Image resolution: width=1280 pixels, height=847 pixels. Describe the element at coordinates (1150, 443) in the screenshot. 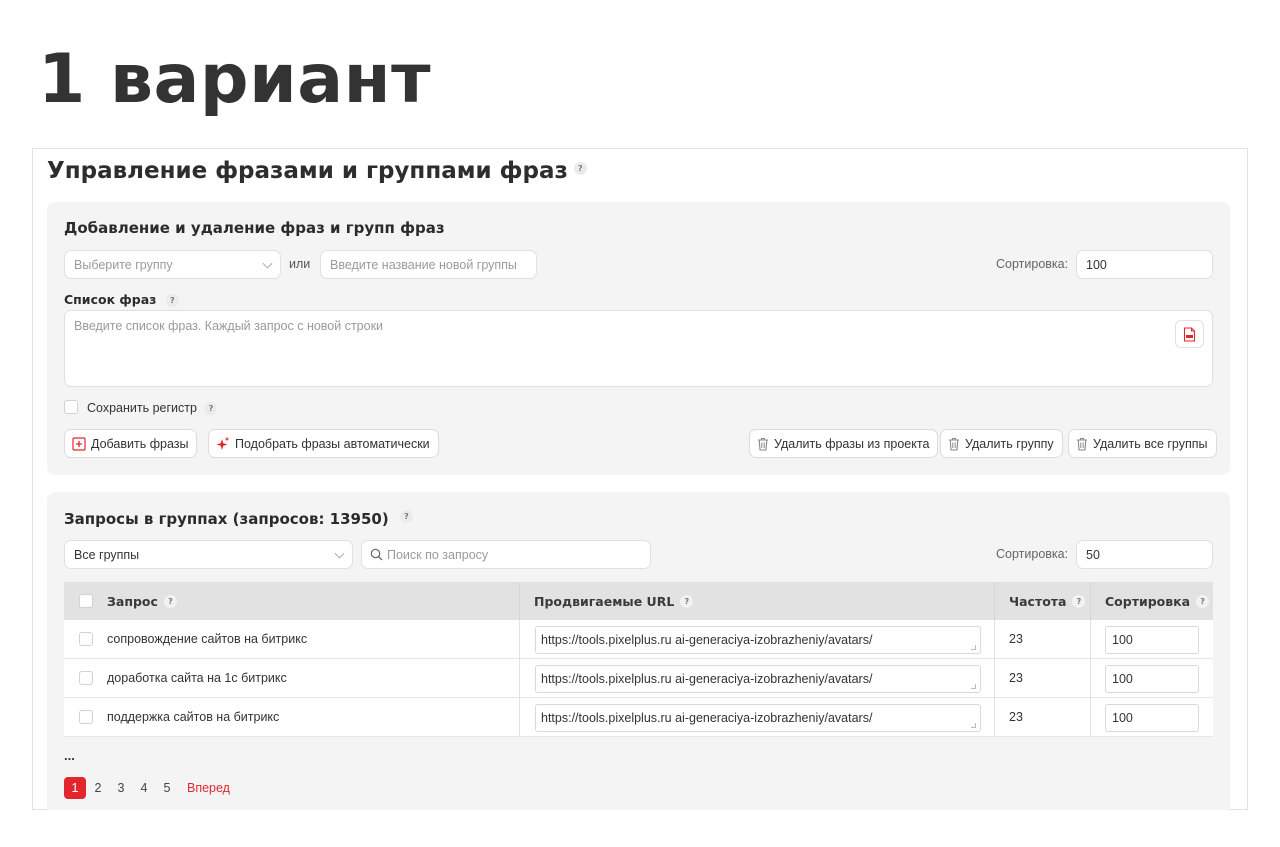

I see `delete-all-groups-label: Удалить все группы` at that location.